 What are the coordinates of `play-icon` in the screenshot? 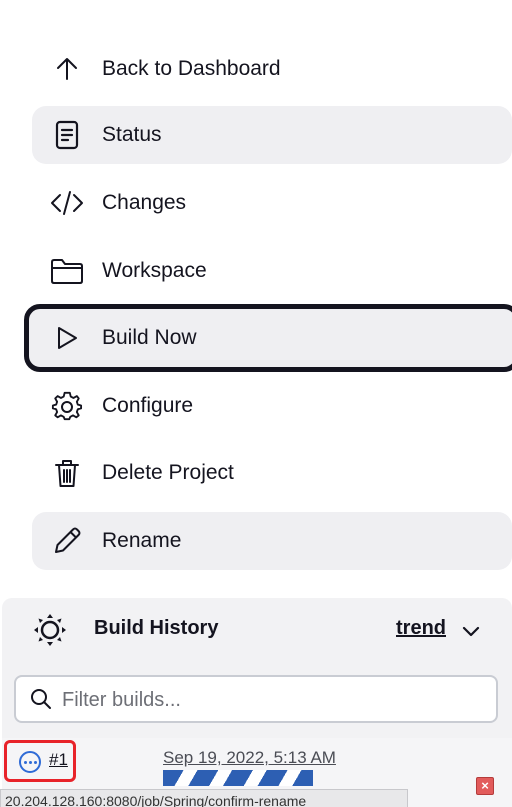 It's located at (67, 338).